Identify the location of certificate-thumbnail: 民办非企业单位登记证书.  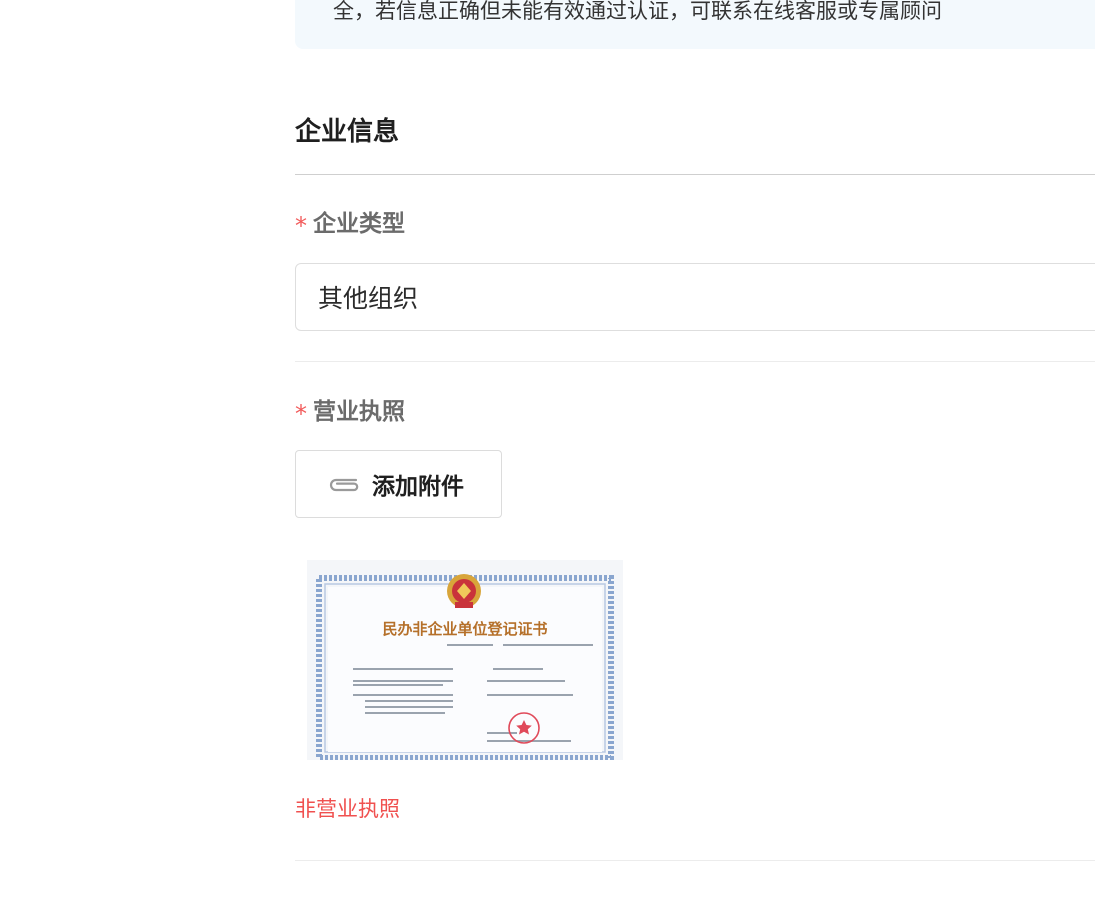
(465, 660).